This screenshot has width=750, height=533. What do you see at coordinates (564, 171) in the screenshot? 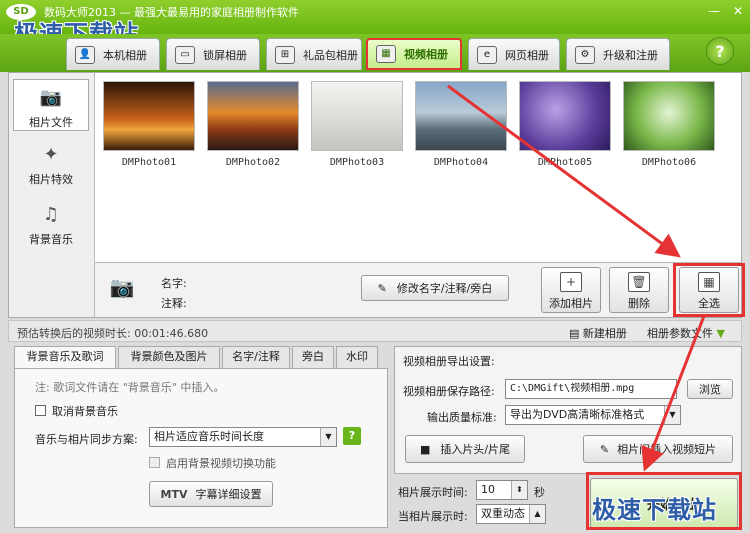
I see `arrow-to-select-all` at bounding box center [564, 171].